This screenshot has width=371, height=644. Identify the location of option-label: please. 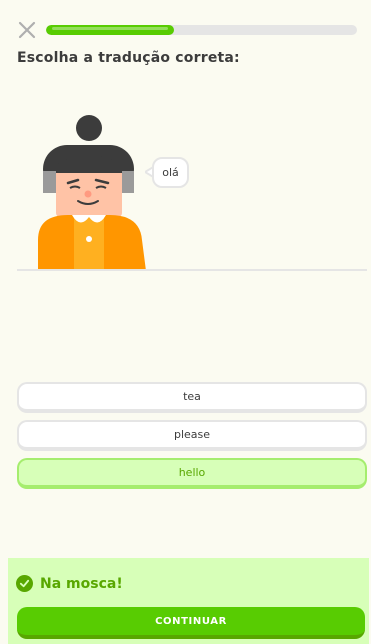
(192, 434).